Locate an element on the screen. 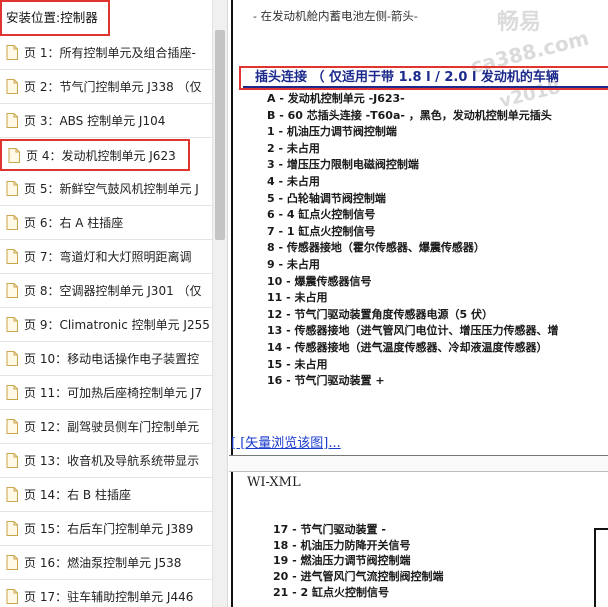 Image resolution: width=608 pixels, height=607 pixels. page-list-item: 页 9：Climatronic 控制单元 J255 is located at coordinates (106, 325).